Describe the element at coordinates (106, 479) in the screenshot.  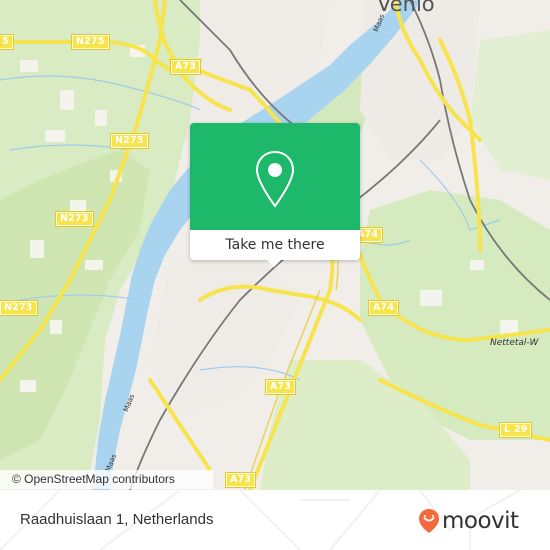
I see `map-attribution: © OpenStreetMap contributors` at that location.